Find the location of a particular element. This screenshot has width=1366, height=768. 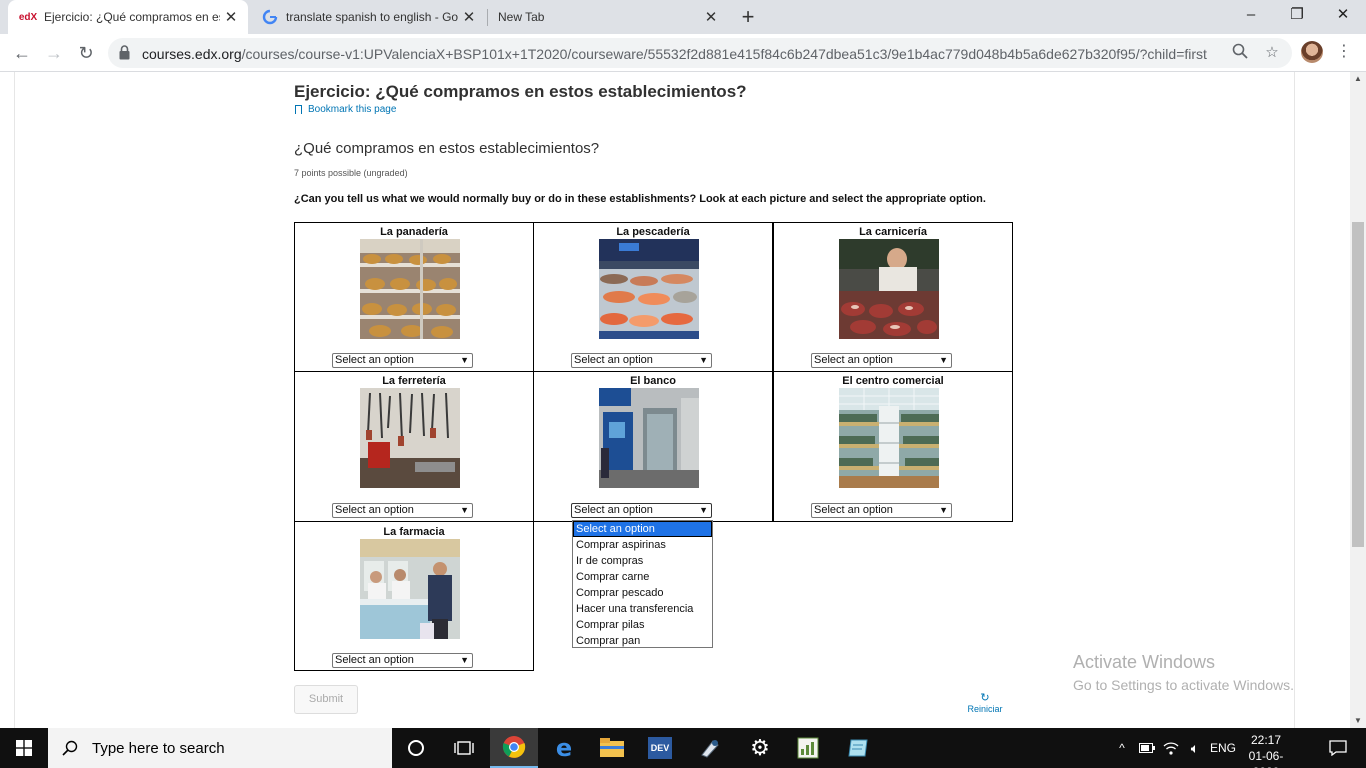

dropdown-option: Ir de compras is located at coordinates (642, 561).